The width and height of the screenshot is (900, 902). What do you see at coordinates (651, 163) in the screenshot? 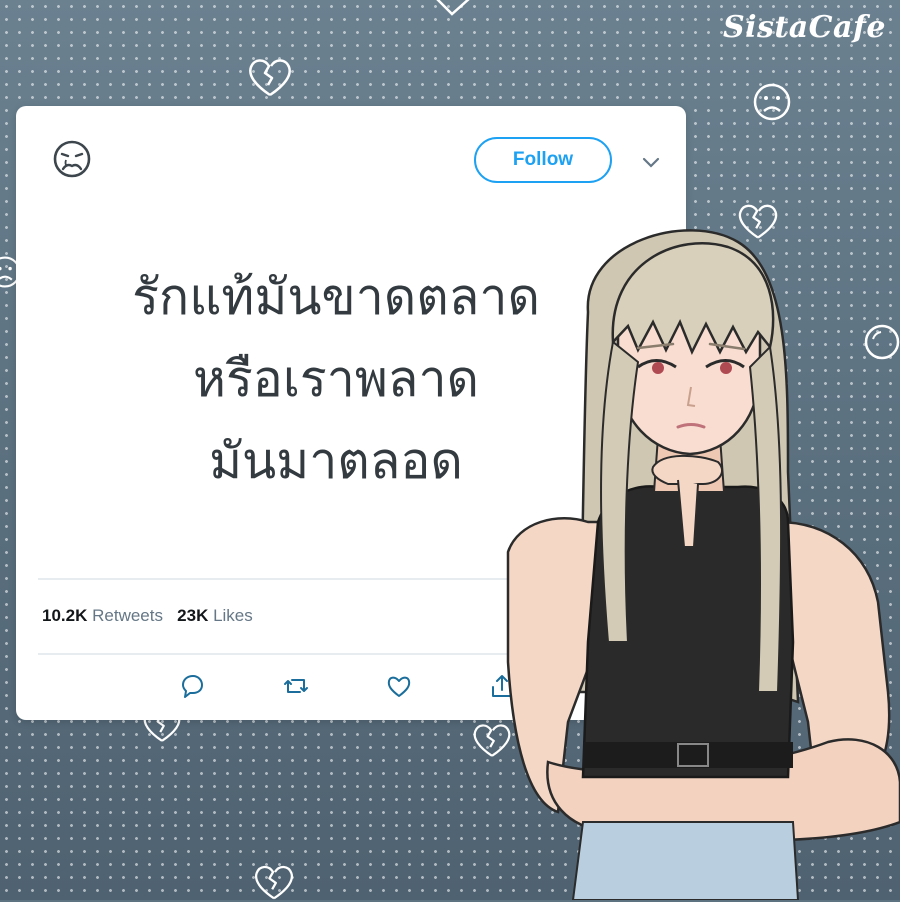
I see `chevron-down-icon` at bounding box center [651, 163].